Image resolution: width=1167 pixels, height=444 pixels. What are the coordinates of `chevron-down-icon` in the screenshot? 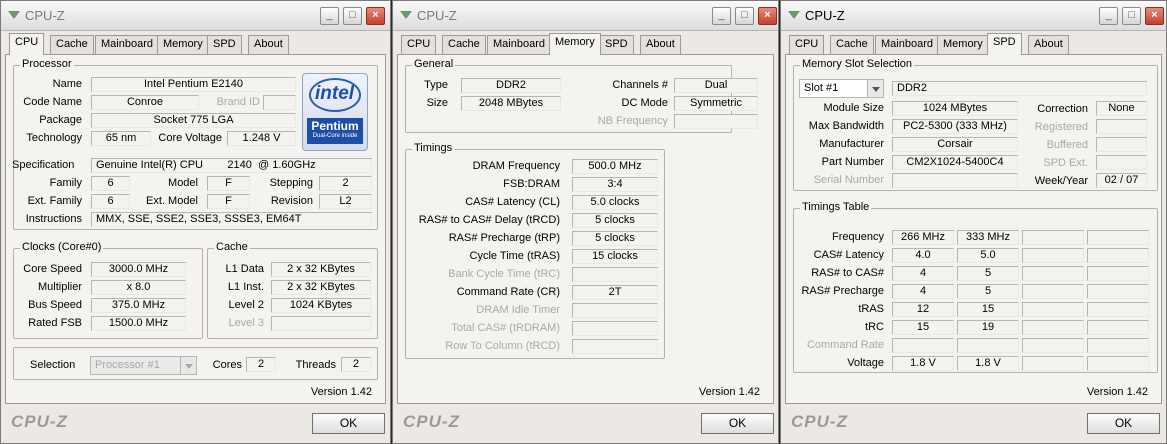 It's located at (188, 365).